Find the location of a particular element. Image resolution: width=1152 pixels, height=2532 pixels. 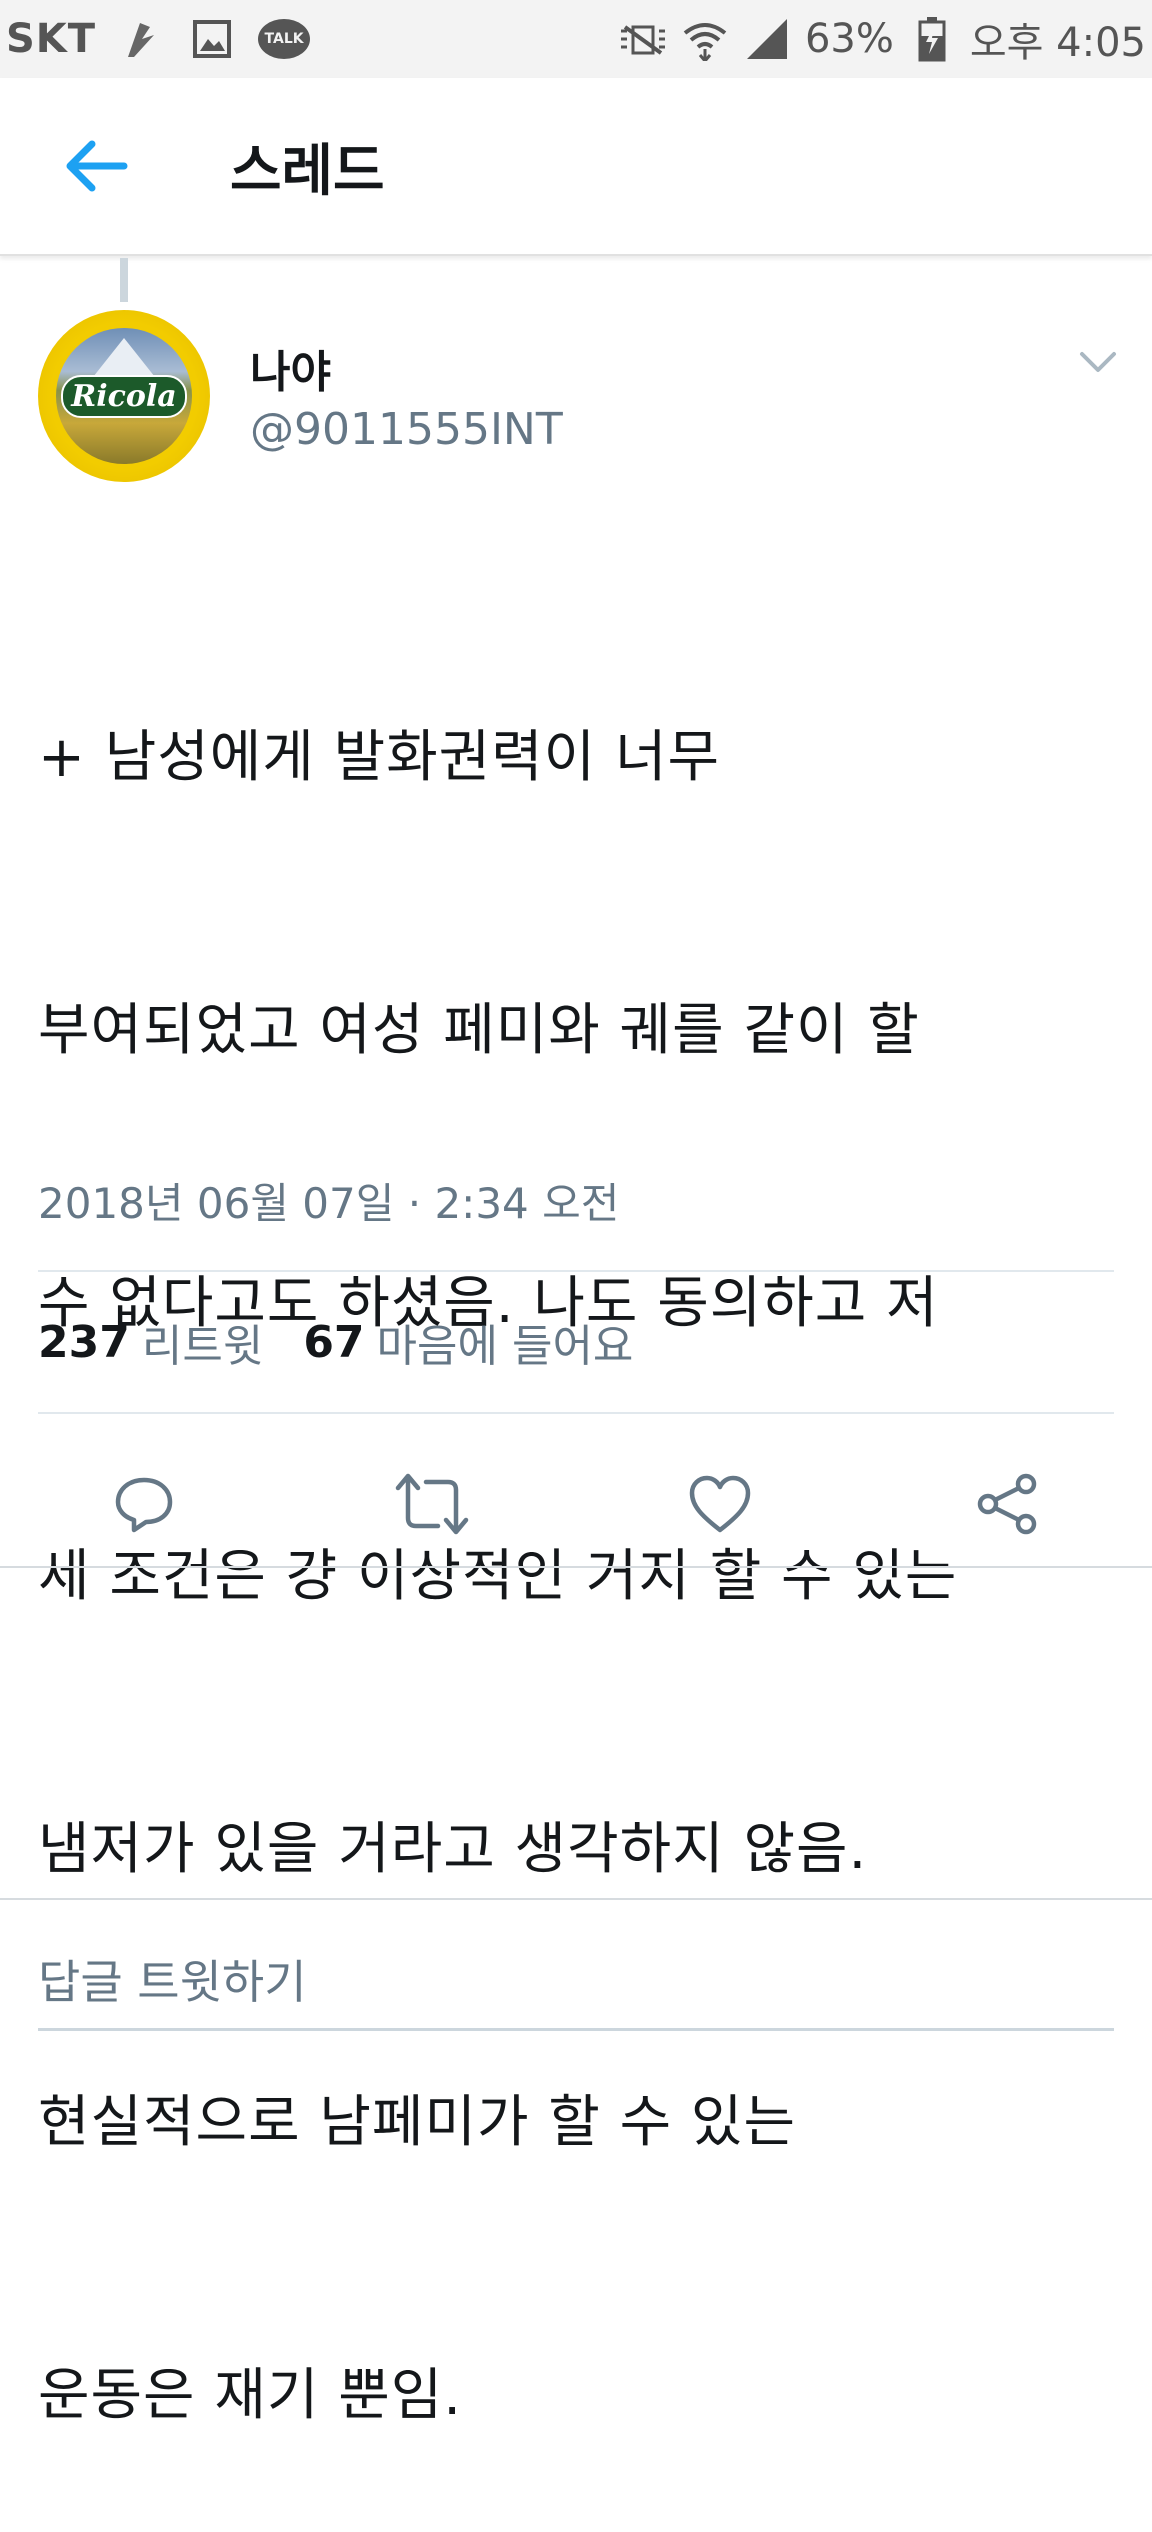

page-title: 스레드 is located at coordinates (307, 171).